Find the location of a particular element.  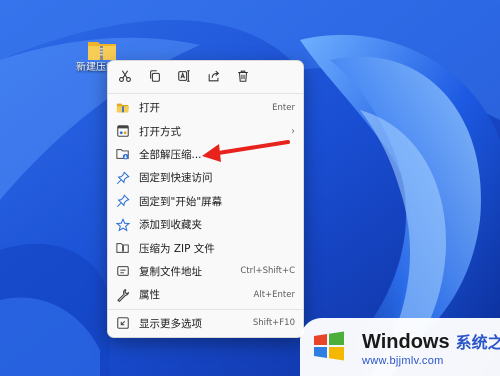

menu-item-compress-zip: 压缩为 ZIP 文件 is located at coordinates (205, 247).